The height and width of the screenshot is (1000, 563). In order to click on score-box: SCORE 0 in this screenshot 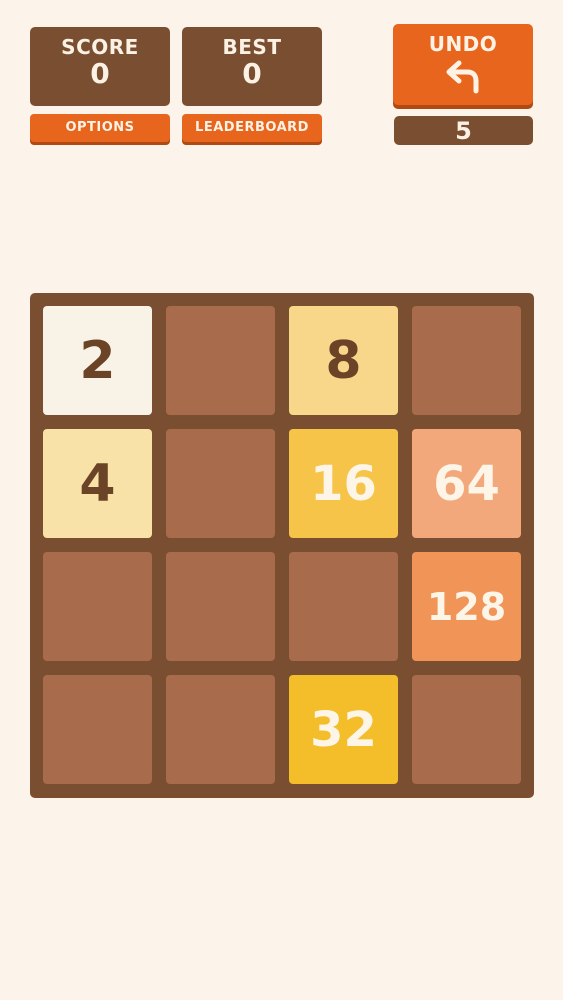, I will do `click(100, 66)`.